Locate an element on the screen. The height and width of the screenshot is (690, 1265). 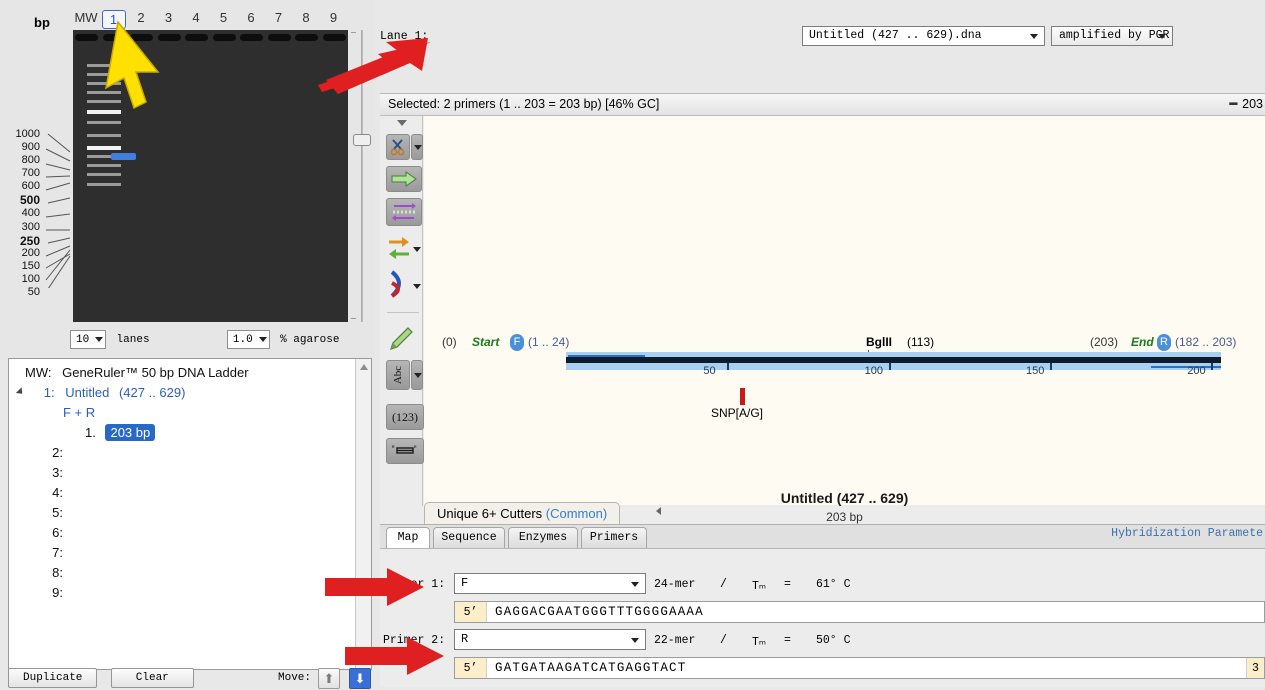
bp-tick-500: 500 is located at coordinates (29, 200).